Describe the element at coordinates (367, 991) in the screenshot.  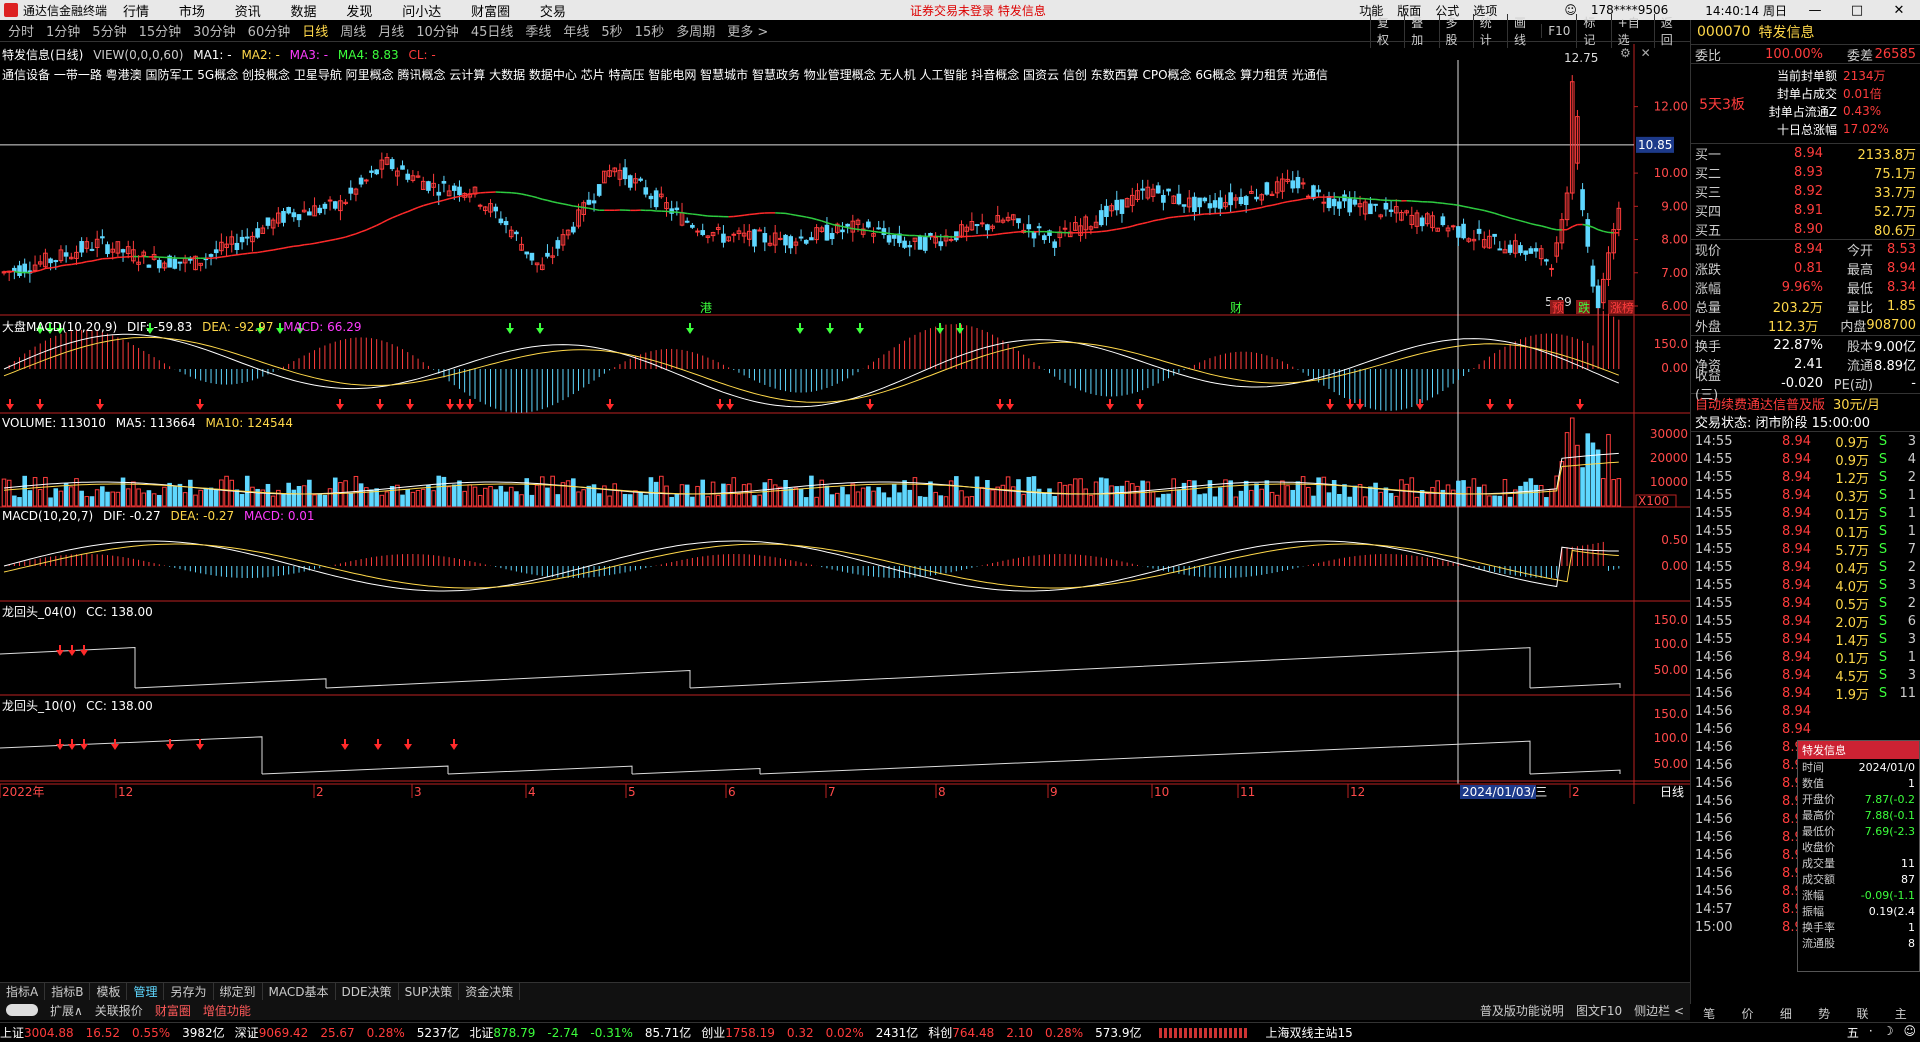
I see `indicator-tab-7: DDE决策` at that location.